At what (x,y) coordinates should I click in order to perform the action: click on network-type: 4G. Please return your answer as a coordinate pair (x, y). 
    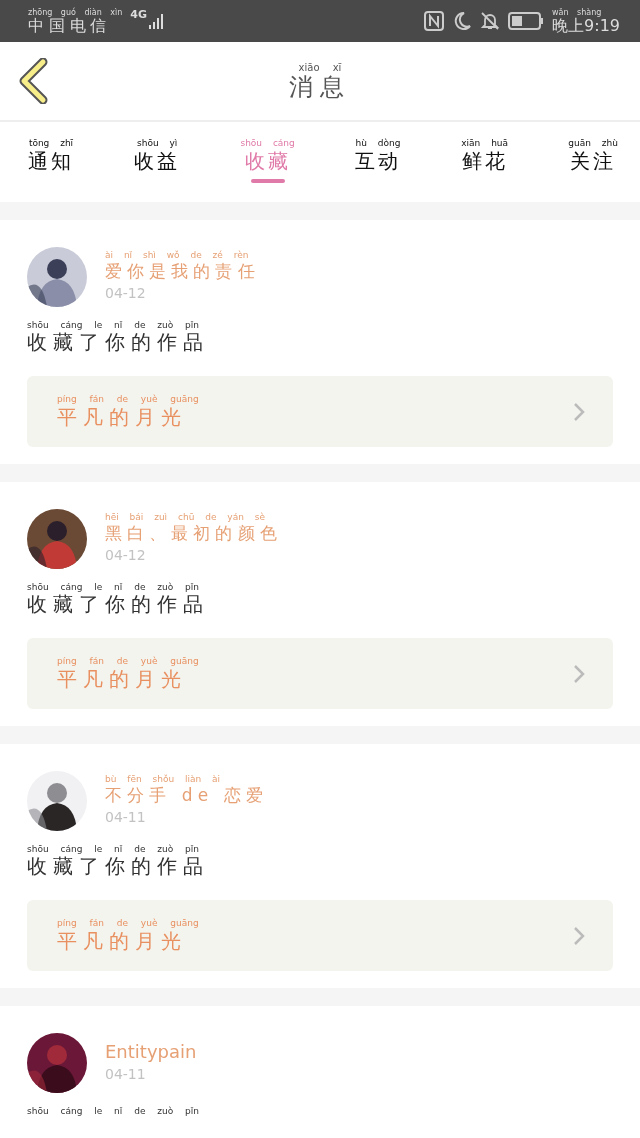
    Looking at the image, I should click on (138, 14).